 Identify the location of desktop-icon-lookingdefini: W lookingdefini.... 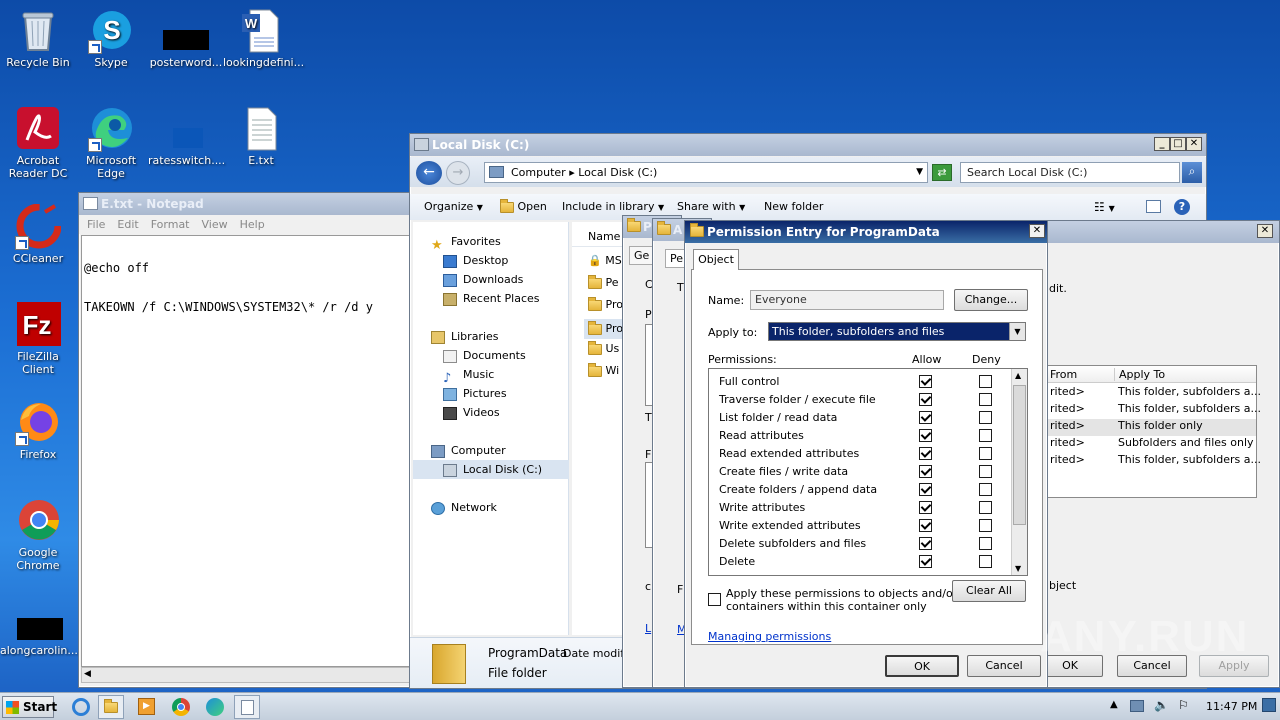
(263, 38).